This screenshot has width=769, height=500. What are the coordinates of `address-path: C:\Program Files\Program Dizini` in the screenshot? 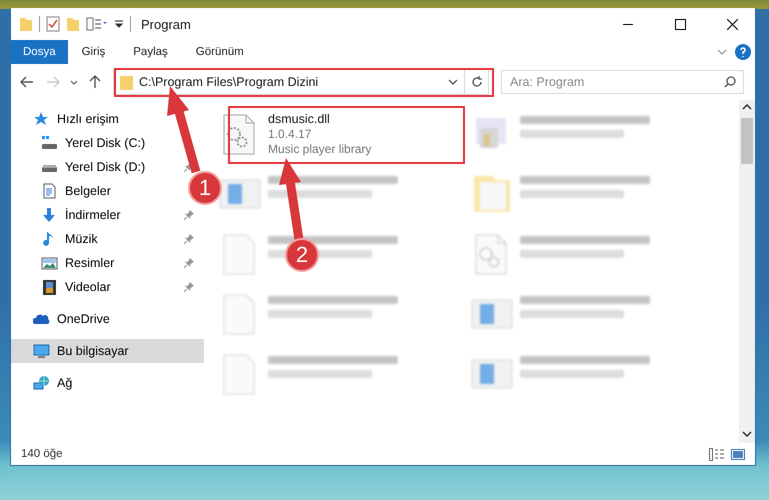 It's located at (228, 82).